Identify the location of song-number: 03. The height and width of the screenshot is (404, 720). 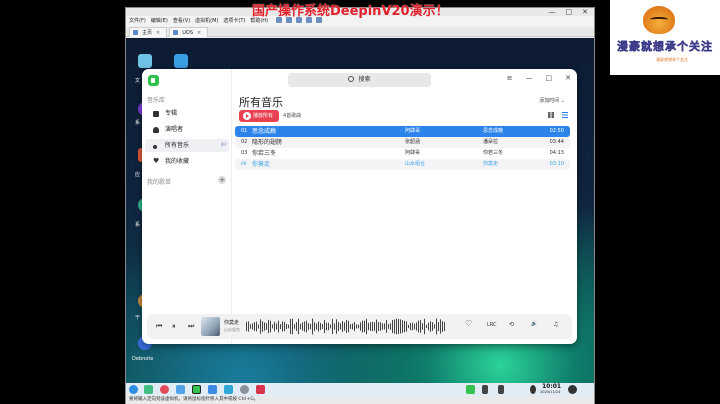
(244, 153).